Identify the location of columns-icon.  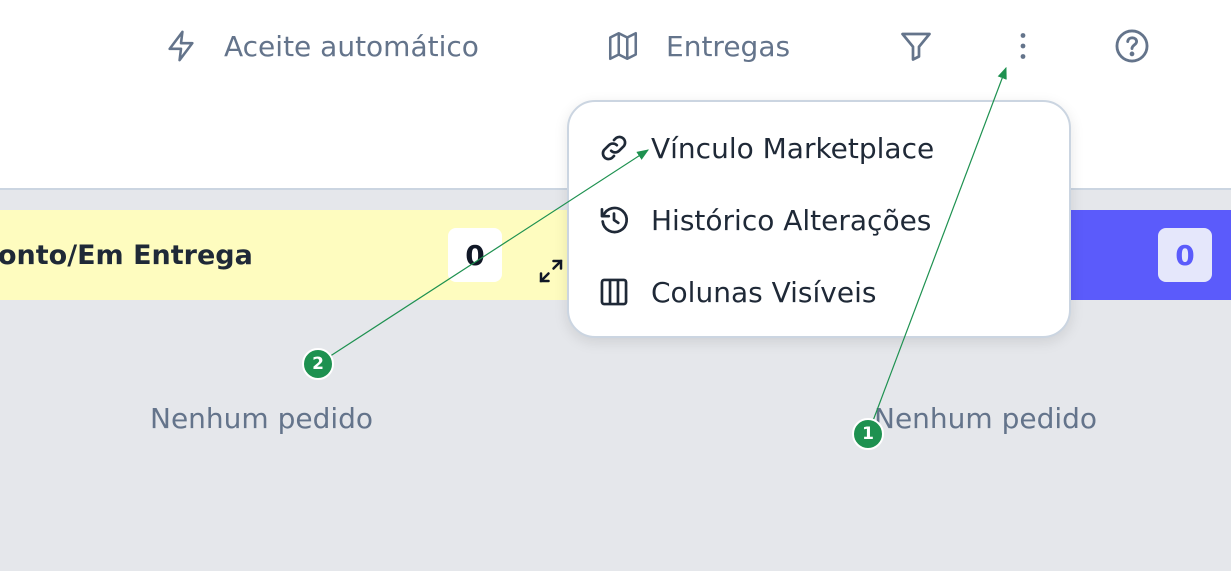
(614, 292).